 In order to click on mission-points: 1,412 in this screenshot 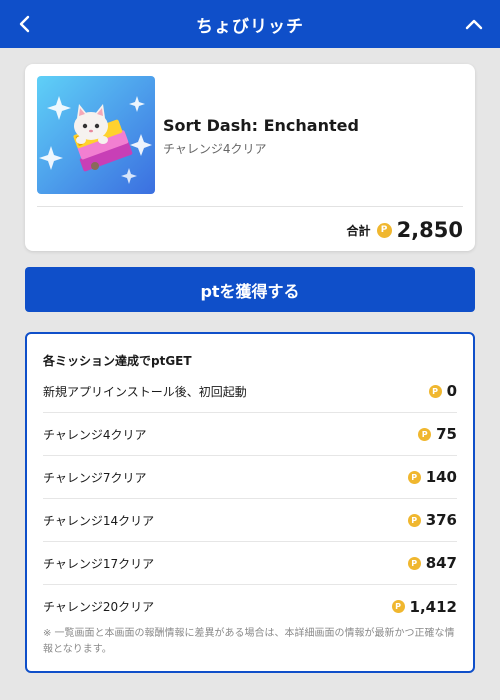, I will do `click(433, 606)`.